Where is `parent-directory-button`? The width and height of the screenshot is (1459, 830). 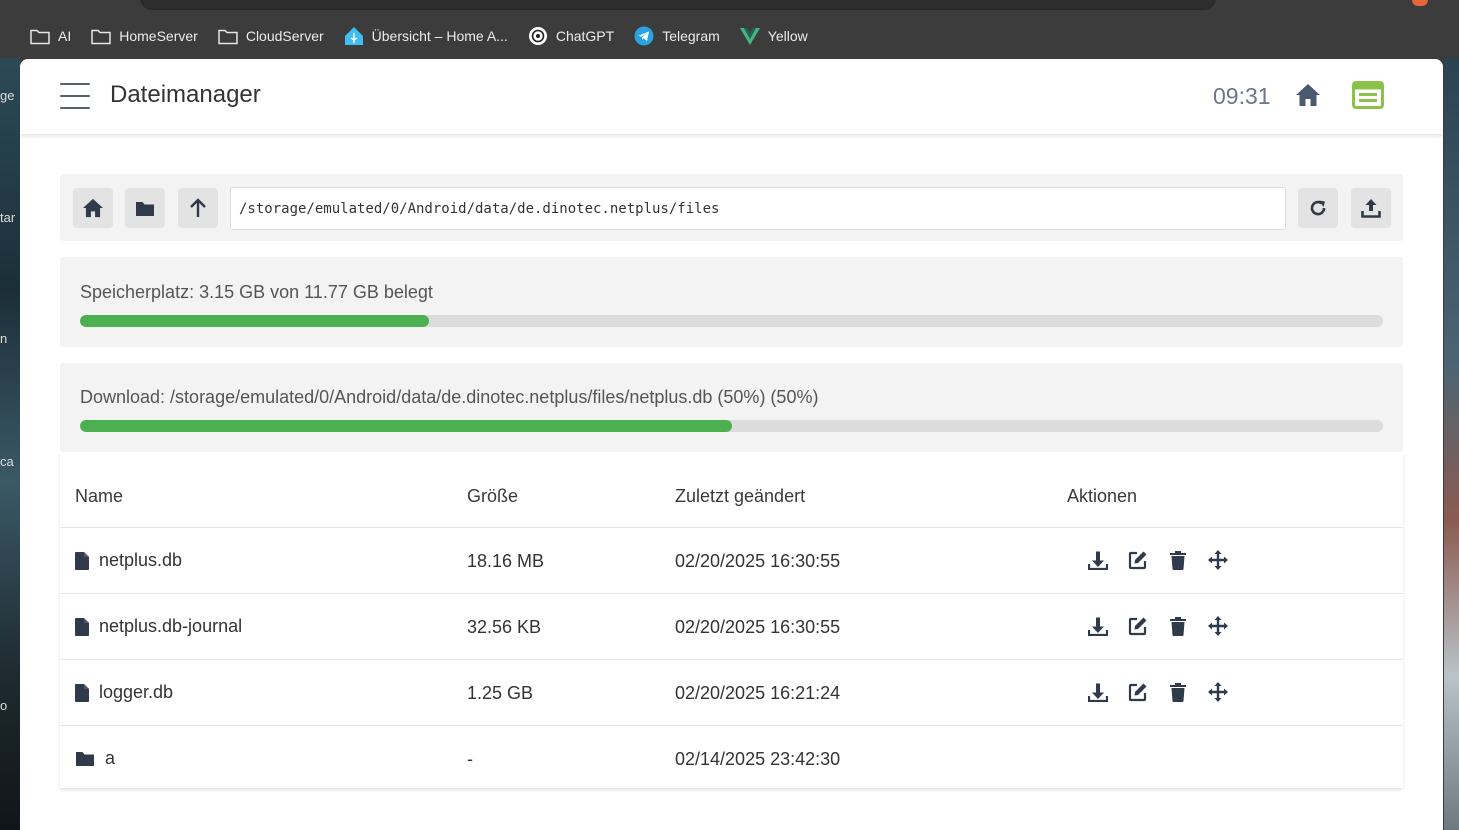
parent-directory-button is located at coordinates (198, 208).